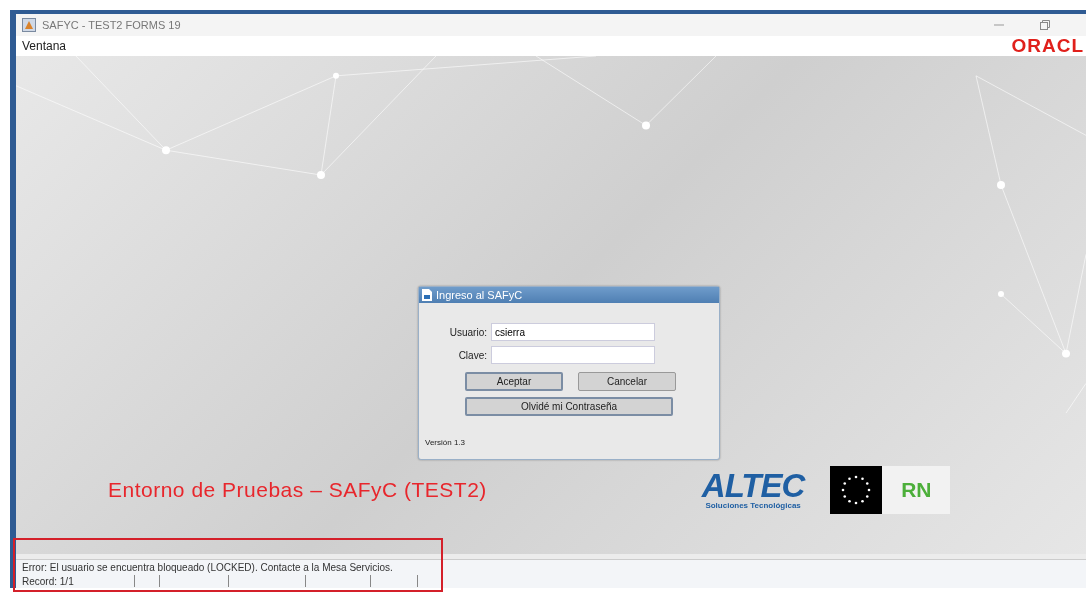 The width and height of the screenshot is (1086, 592). Describe the element at coordinates (916, 490) in the screenshot. I see `province-logo: RN` at that location.